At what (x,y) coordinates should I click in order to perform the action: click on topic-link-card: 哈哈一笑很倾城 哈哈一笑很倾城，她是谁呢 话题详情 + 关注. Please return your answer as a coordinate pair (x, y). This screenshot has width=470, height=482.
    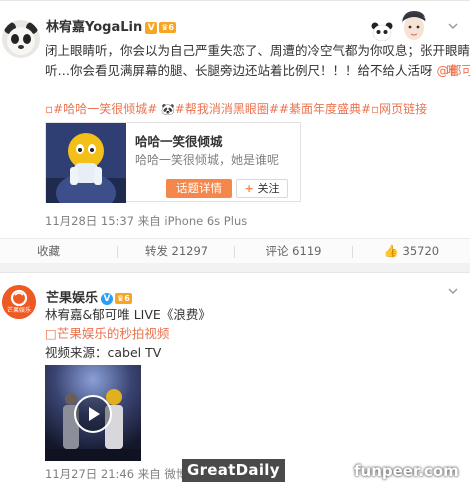
    Looking at the image, I should click on (173, 162).